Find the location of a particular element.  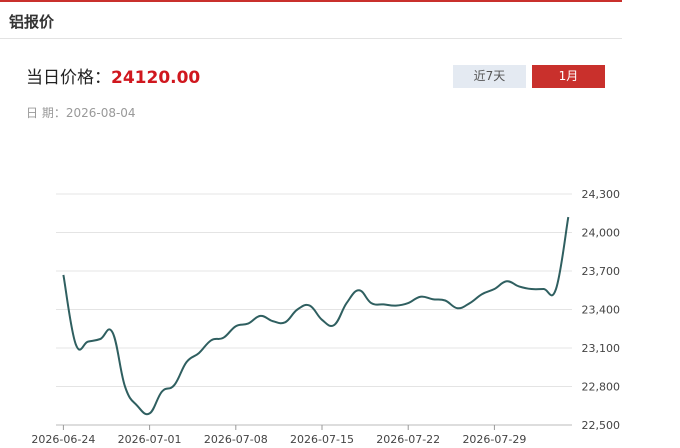

x-tick-label: 2026-07-01 is located at coordinates (150, 439).